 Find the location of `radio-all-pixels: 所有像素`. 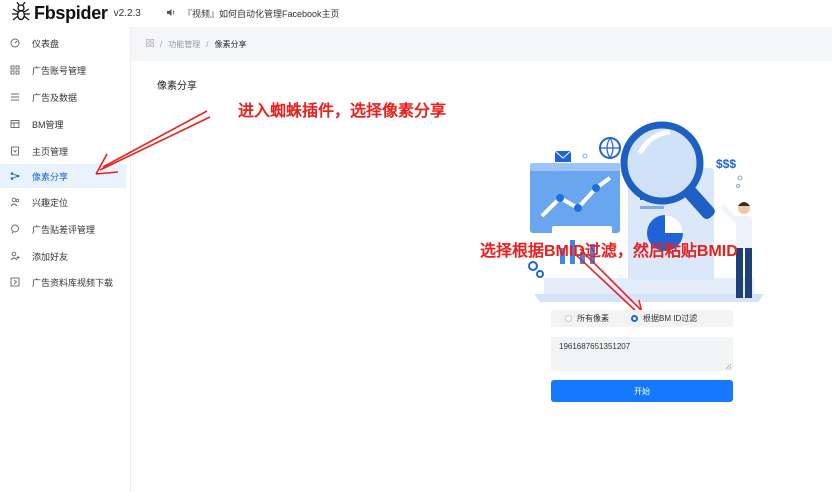

radio-all-pixels: 所有像素 is located at coordinates (587, 318).